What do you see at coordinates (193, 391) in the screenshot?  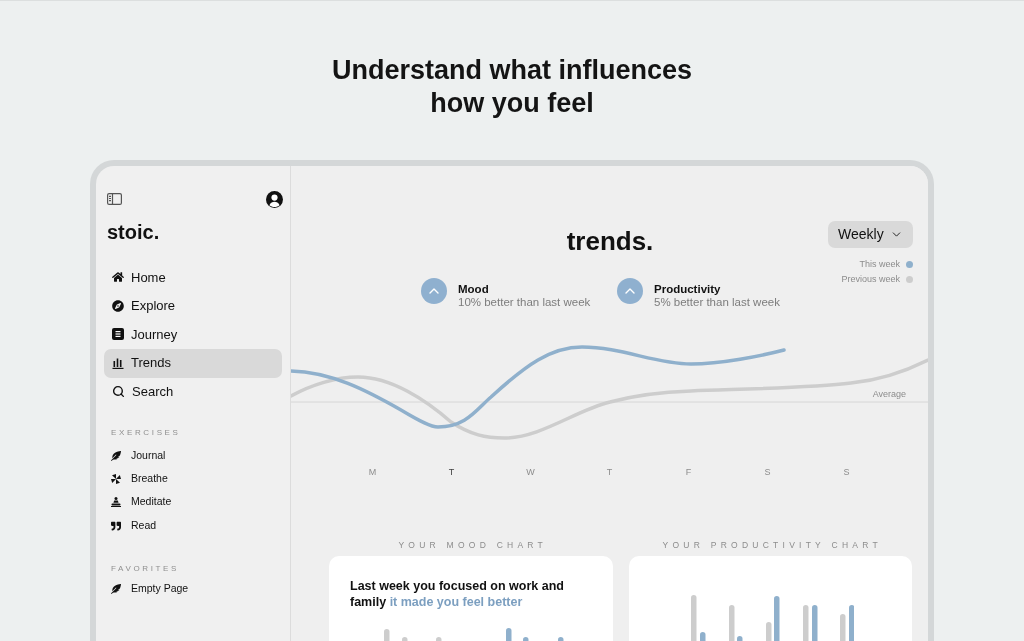 I see `nav-item: Search` at bounding box center [193, 391].